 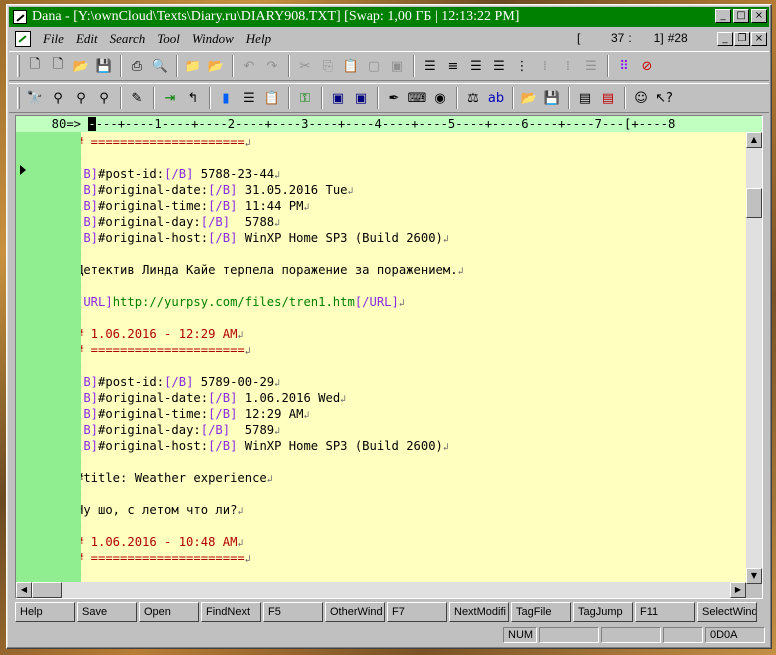 I want to click on fkey-button: F11, so click(x=665, y=612).